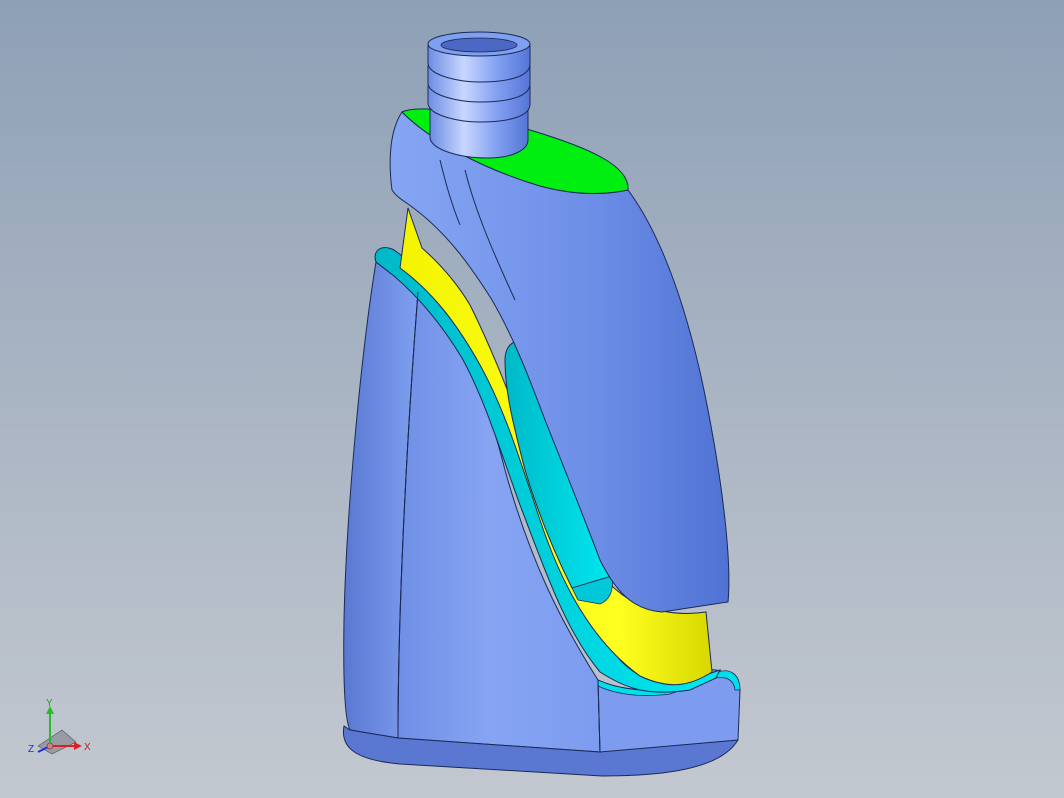 This screenshot has width=1064, height=798. I want to click on triad-y-label: Y, so click(49, 703).